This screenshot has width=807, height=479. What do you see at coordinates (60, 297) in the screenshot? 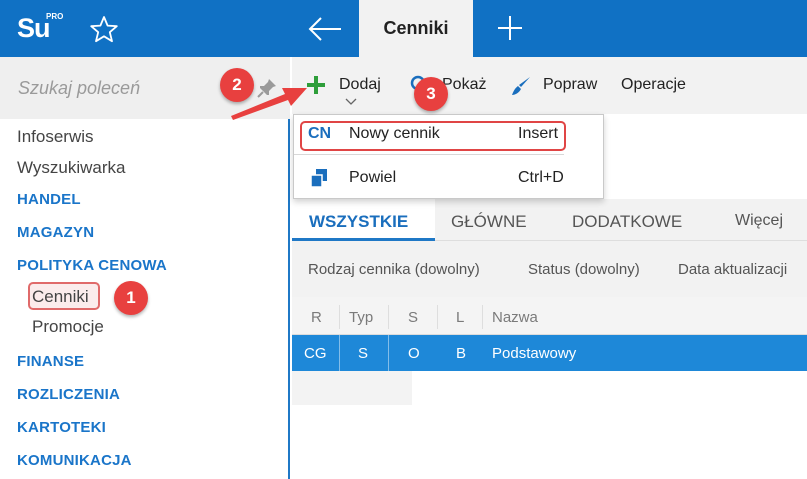
I see `sidebar-item-cenniki: Cenniki` at bounding box center [60, 297].